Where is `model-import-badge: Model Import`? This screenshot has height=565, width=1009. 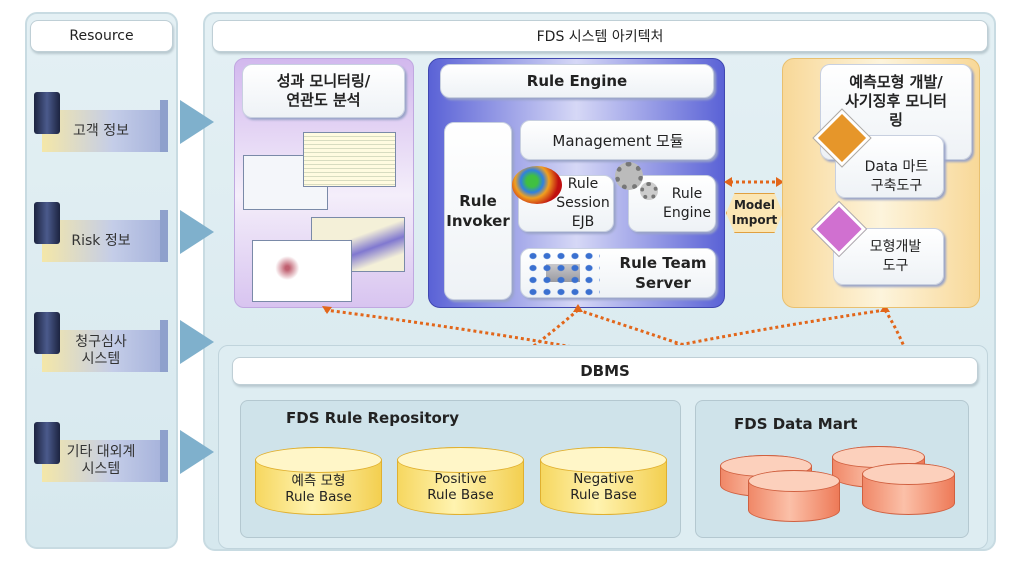
model-import-badge: Model Import is located at coordinates (754, 213).